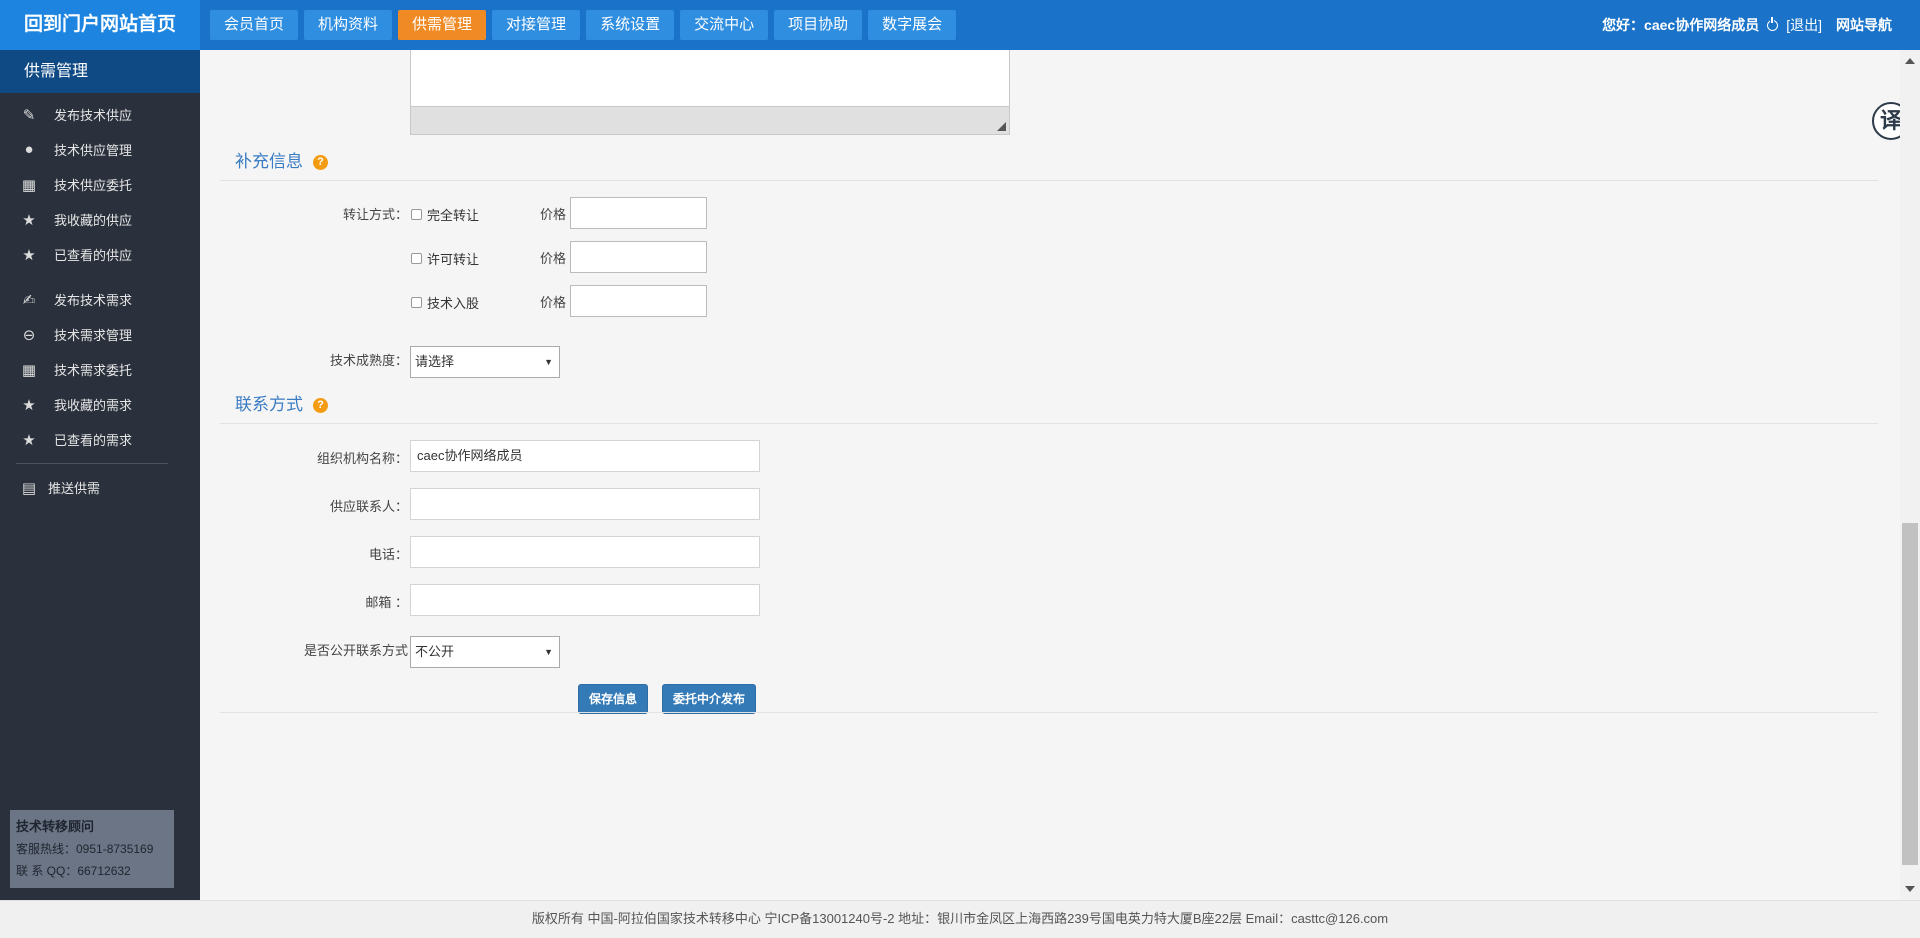  I want to click on edit-pen-icon: ✎, so click(29, 115).